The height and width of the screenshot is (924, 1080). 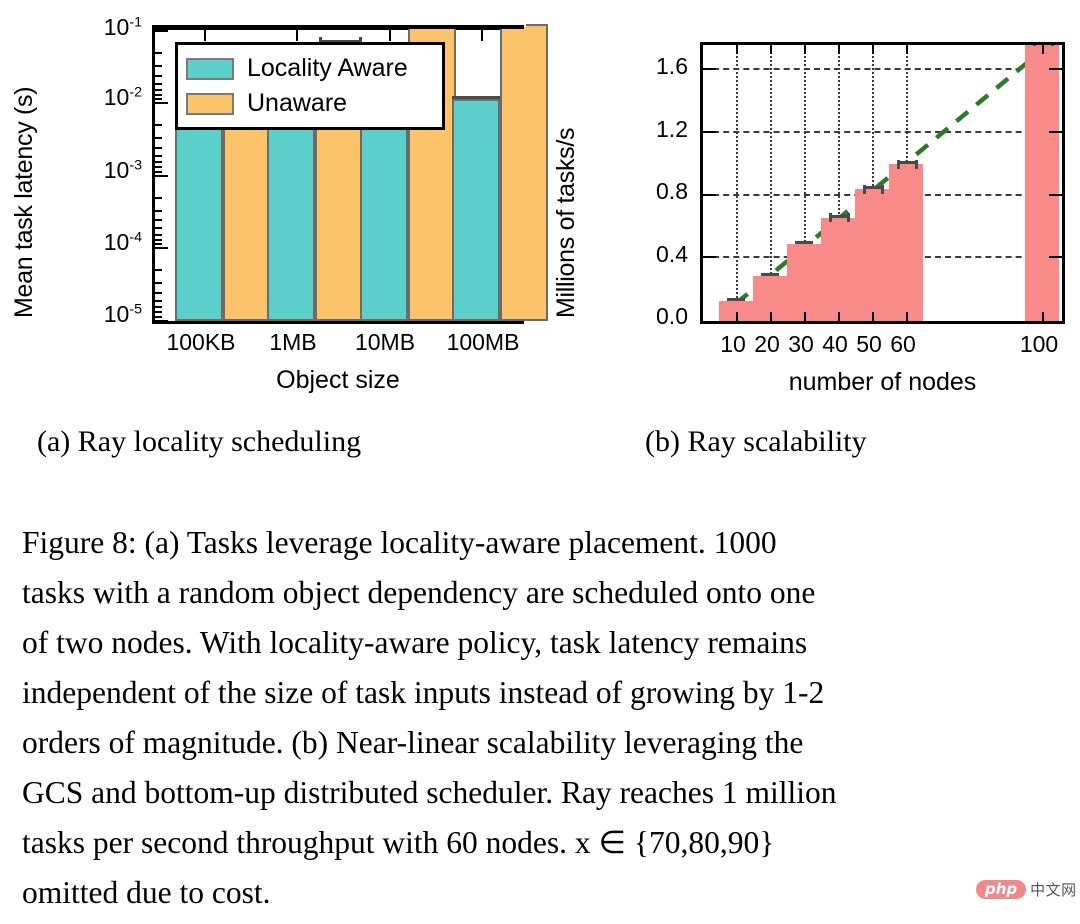 I want to click on chart-b-xtick-60: 60, so click(x=903, y=344).